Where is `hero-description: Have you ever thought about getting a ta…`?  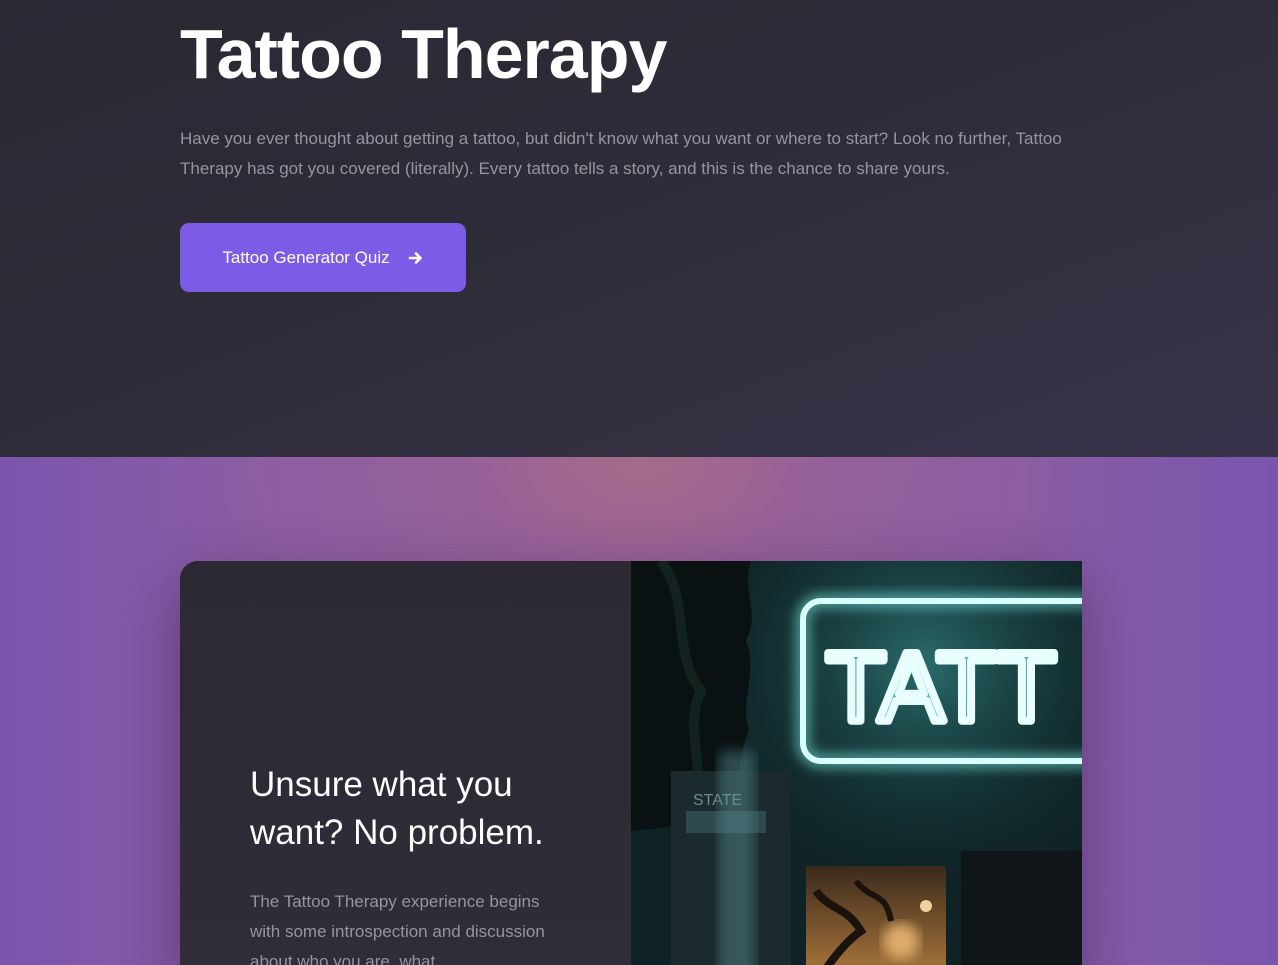 hero-description: Have you ever thought about getting a ta… is located at coordinates (621, 153).